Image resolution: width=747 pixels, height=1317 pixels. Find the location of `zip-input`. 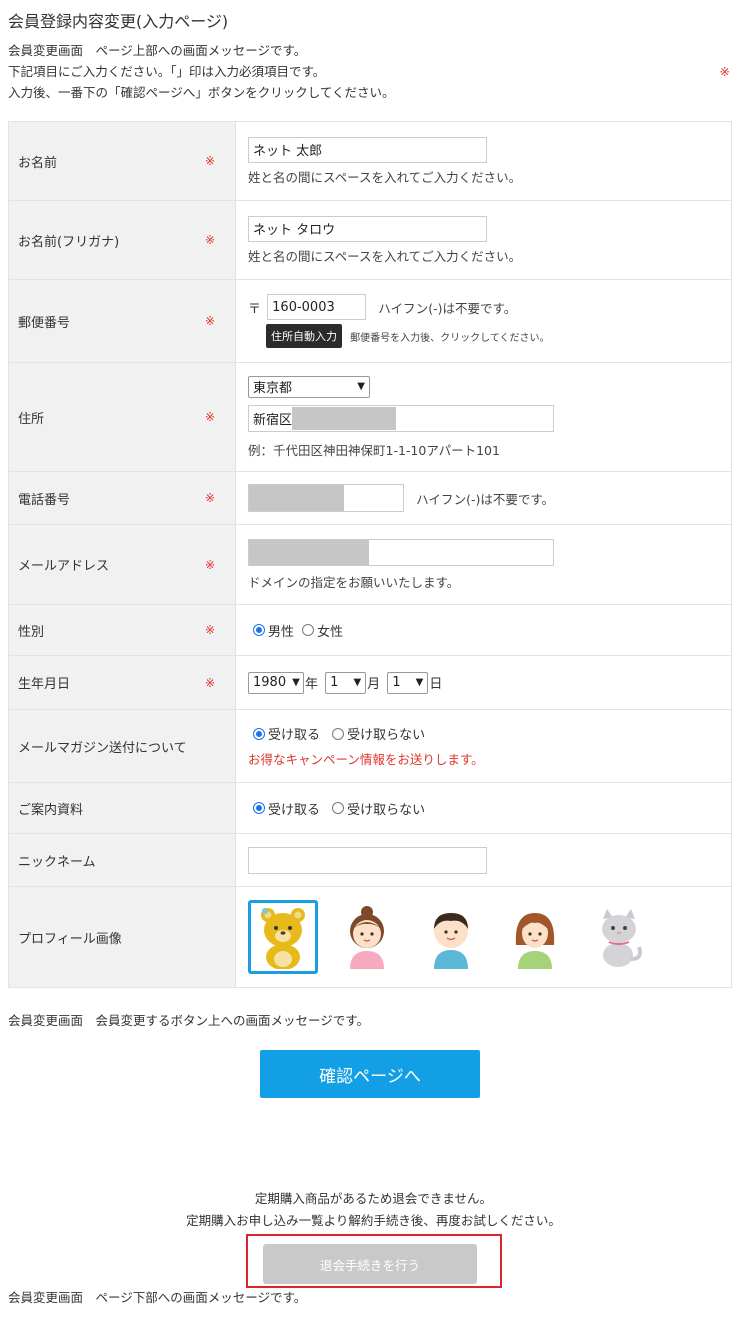

zip-input is located at coordinates (317, 307).